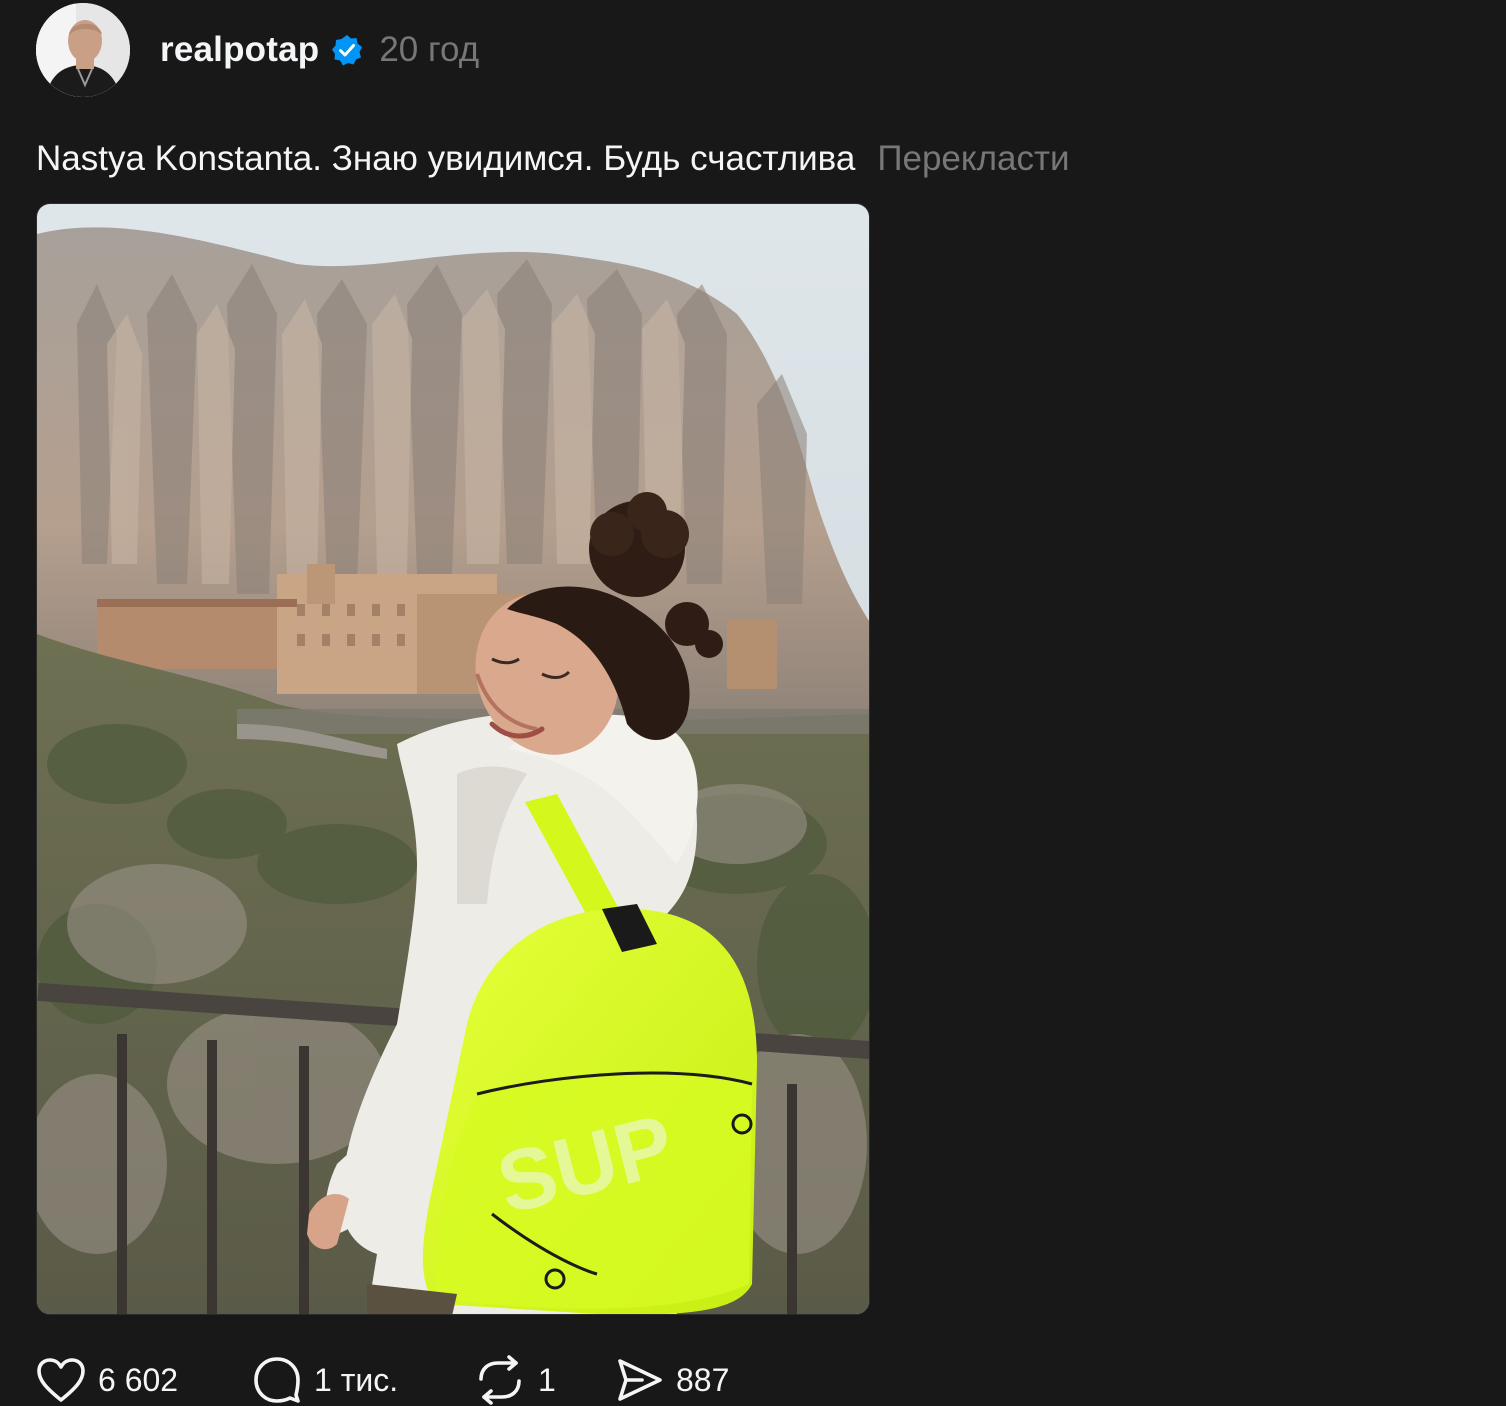 The width and height of the screenshot is (1506, 1406). What do you see at coordinates (277, 1380) in the screenshot?
I see `comment-icon` at bounding box center [277, 1380].